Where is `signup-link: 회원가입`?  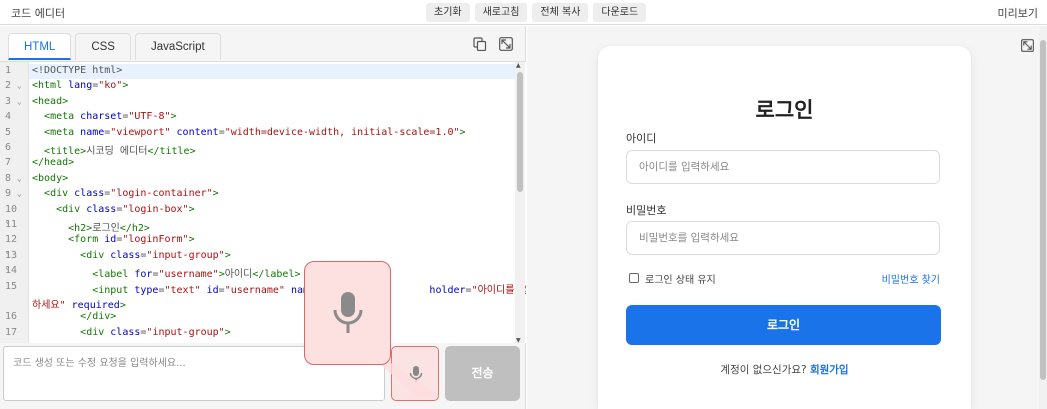 signup-link: 회원가입 is located at coordinates (829, 370).